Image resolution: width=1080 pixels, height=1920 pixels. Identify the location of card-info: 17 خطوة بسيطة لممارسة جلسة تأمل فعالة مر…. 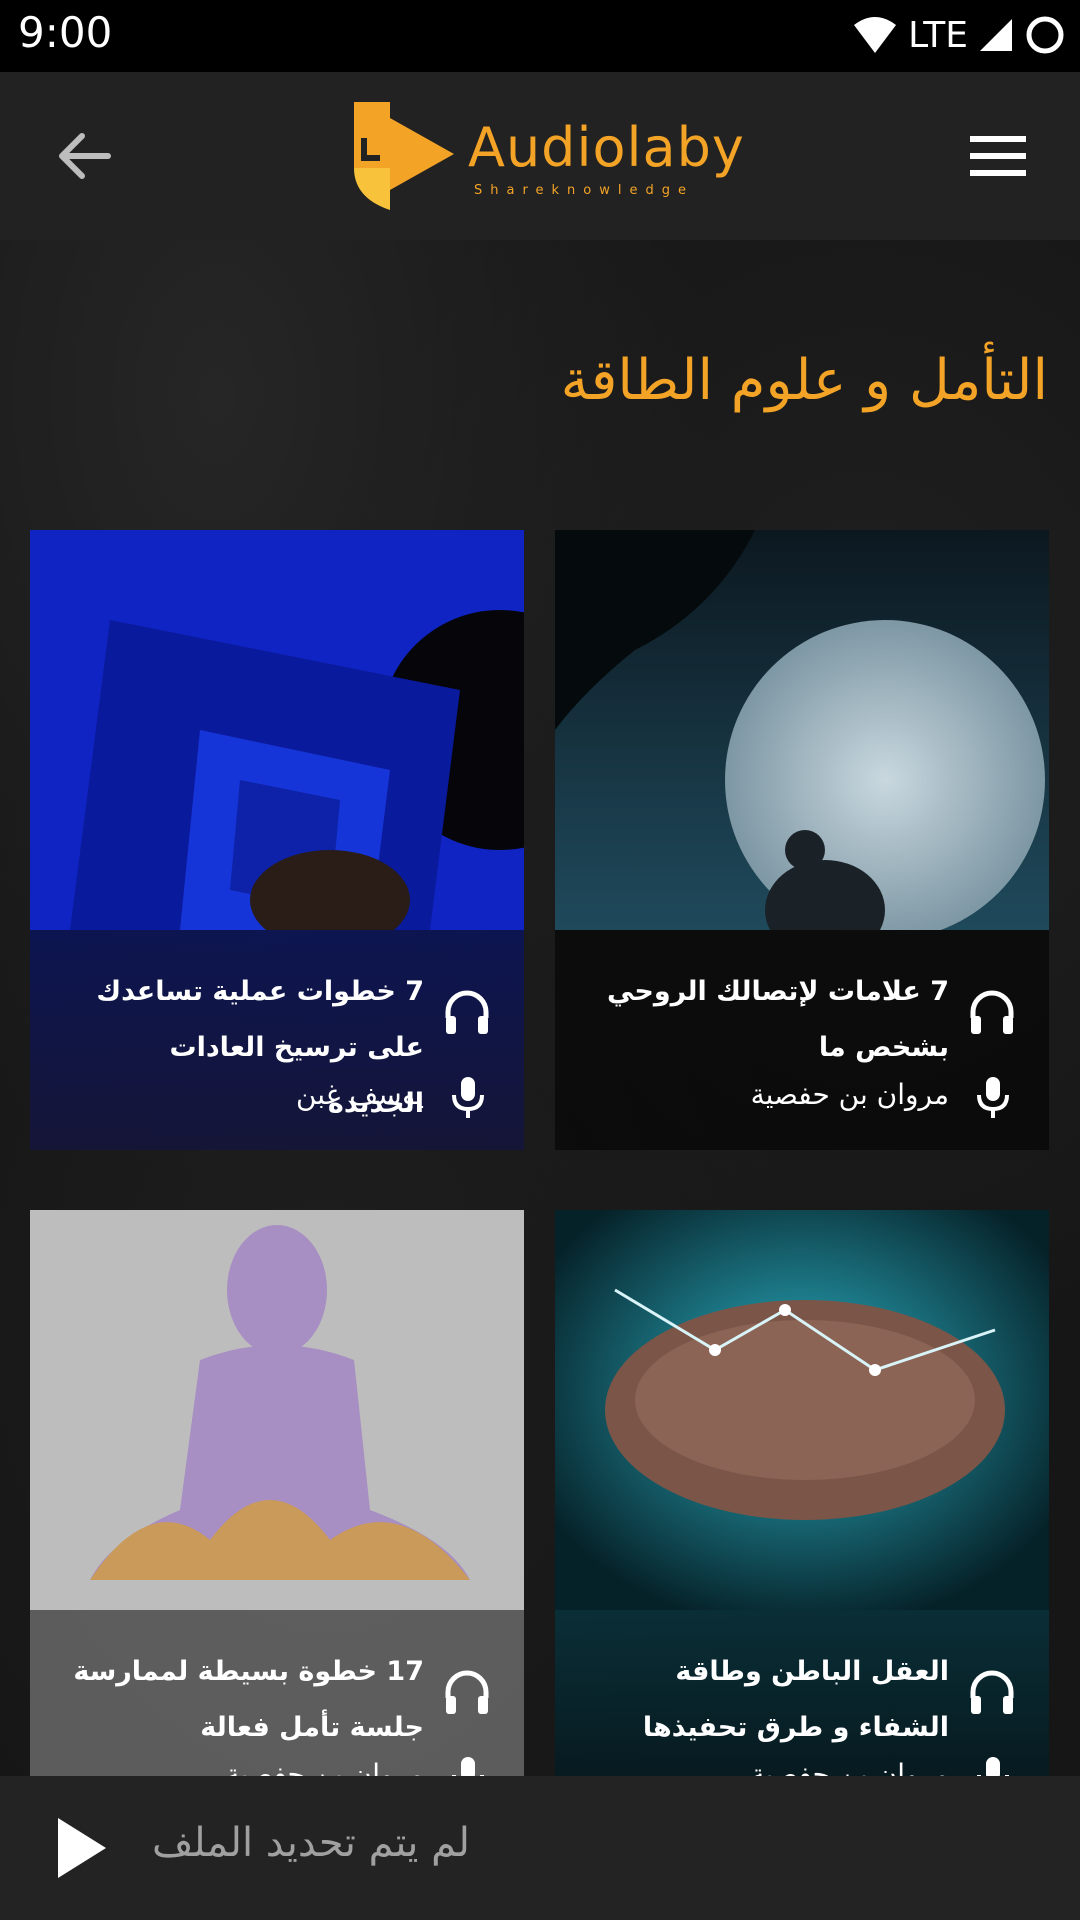
(277, 1693).